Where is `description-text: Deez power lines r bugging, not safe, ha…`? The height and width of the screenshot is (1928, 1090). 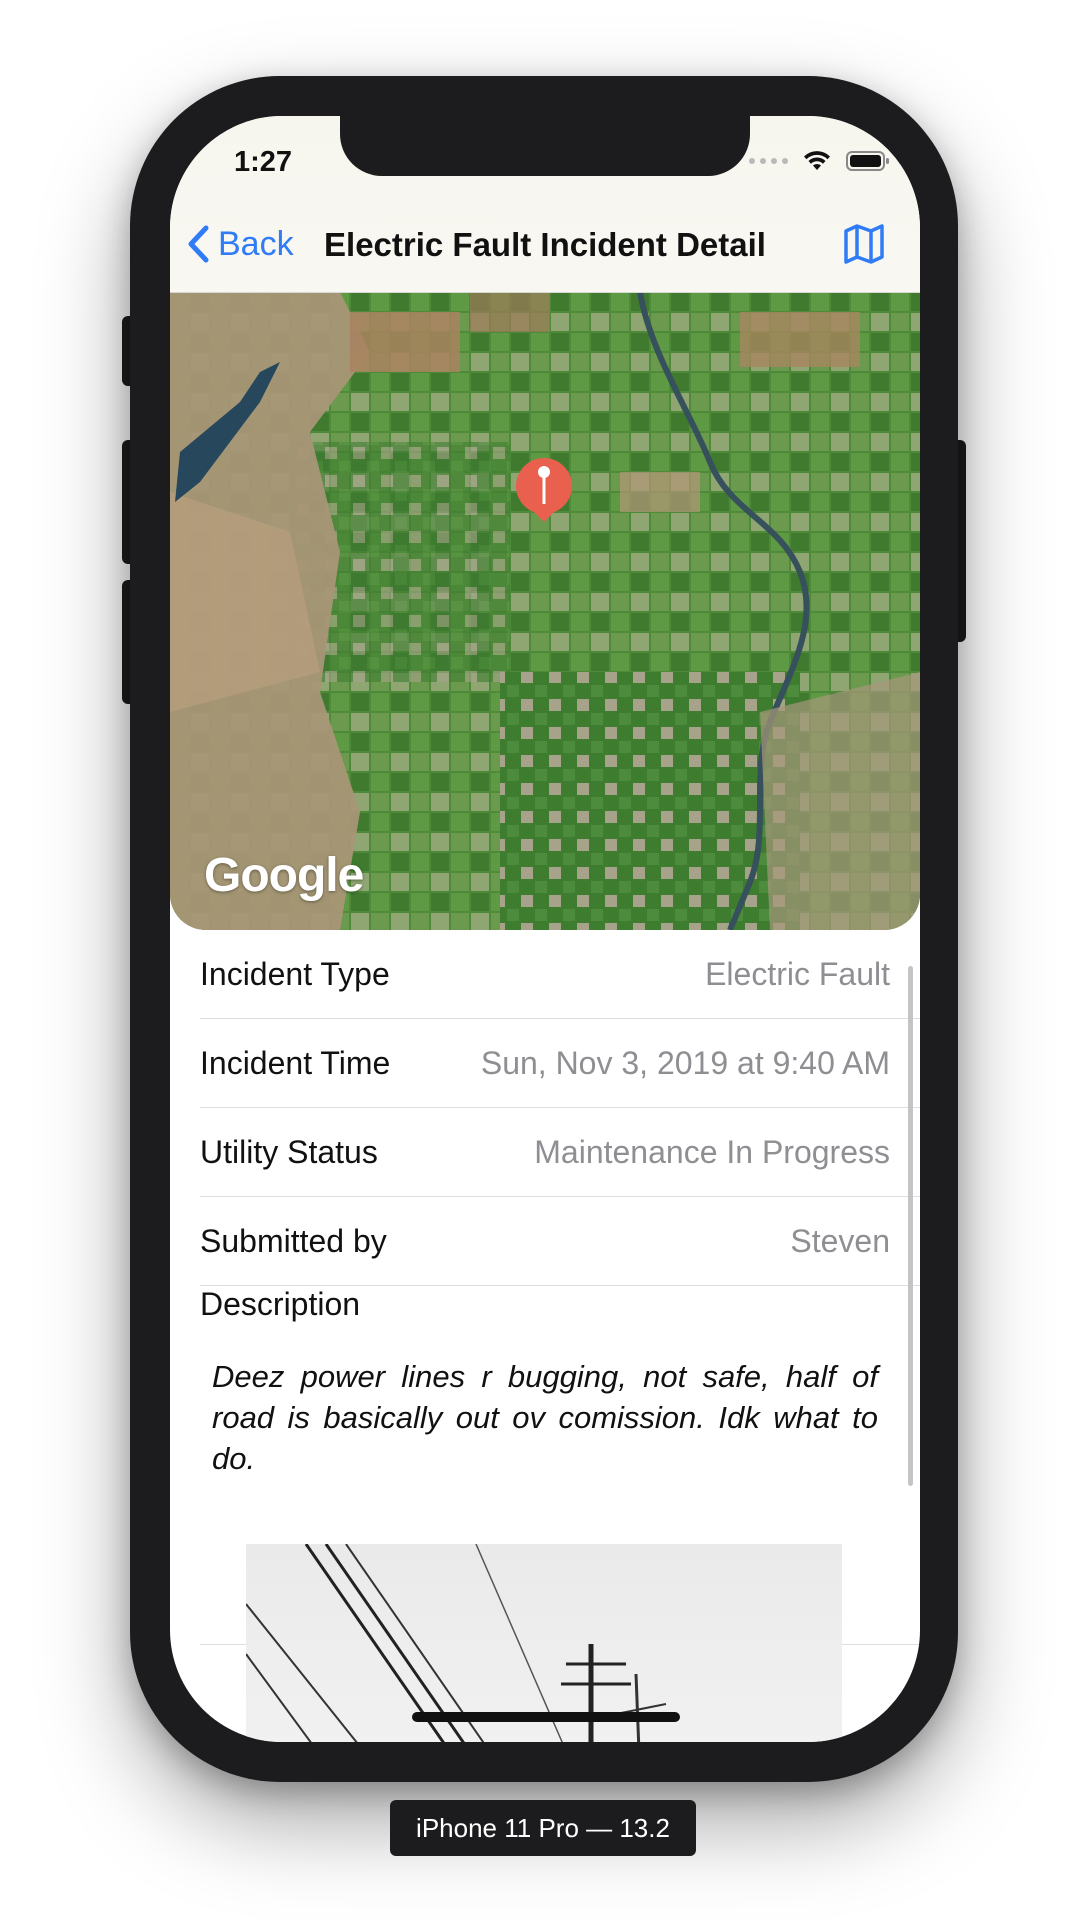 description-text: Deez power lines r bugging, not safe, ha… is located at coordinates (545, 1417).